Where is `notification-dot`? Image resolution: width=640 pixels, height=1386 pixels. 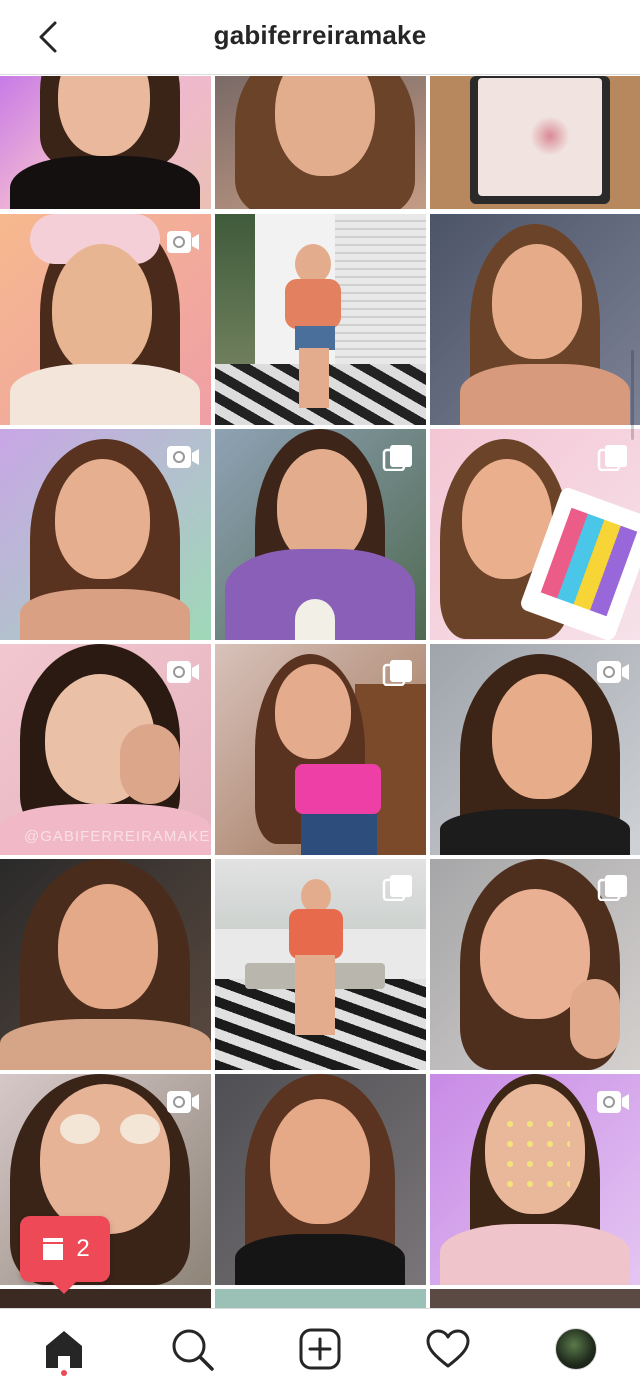
notification-dot is located at coordinates (64, 1373).